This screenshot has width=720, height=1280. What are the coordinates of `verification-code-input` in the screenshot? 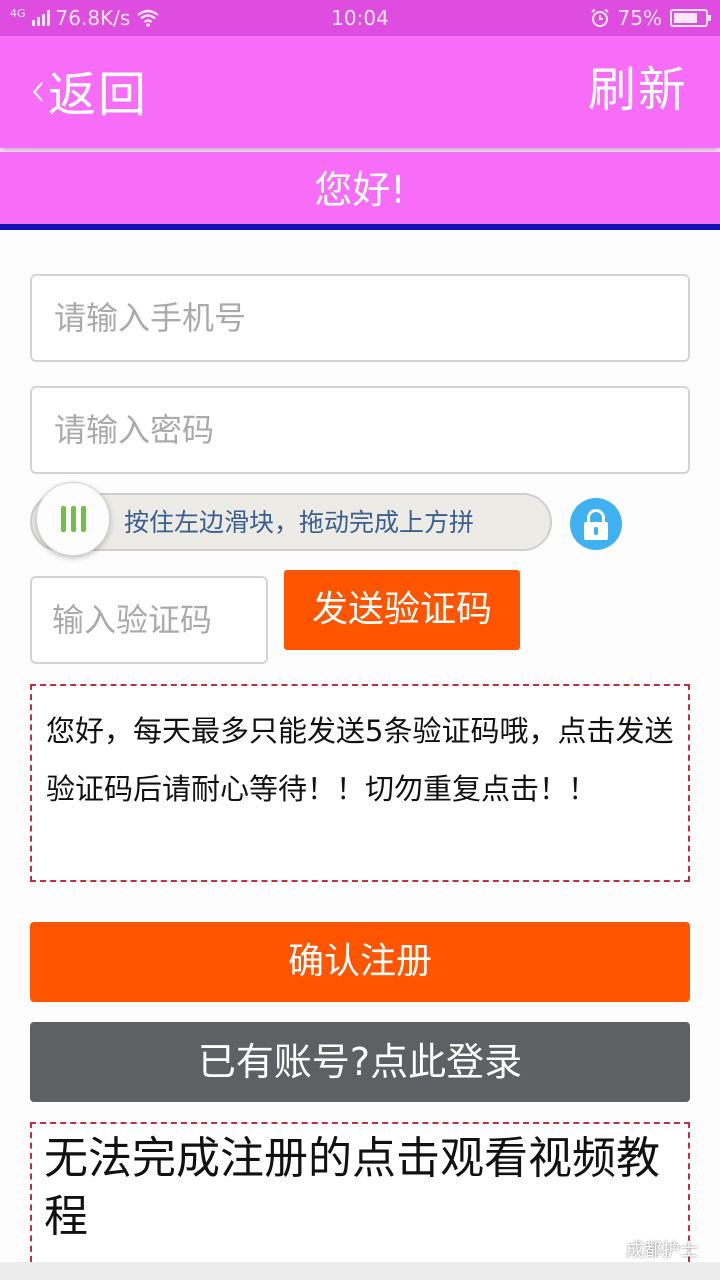 It's located at (149, 620).